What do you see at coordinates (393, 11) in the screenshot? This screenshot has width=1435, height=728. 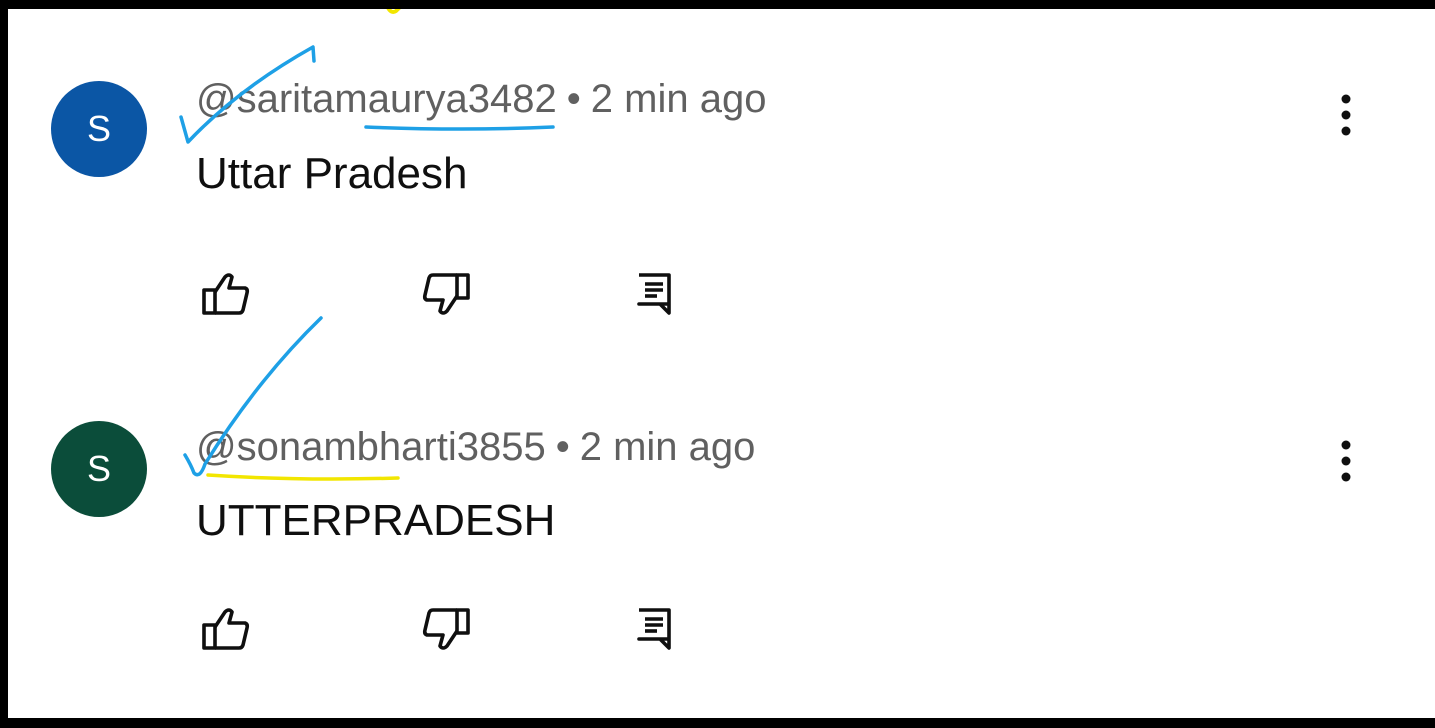 I see `yellow-scribble-mark` at bounding box center [393, 11].